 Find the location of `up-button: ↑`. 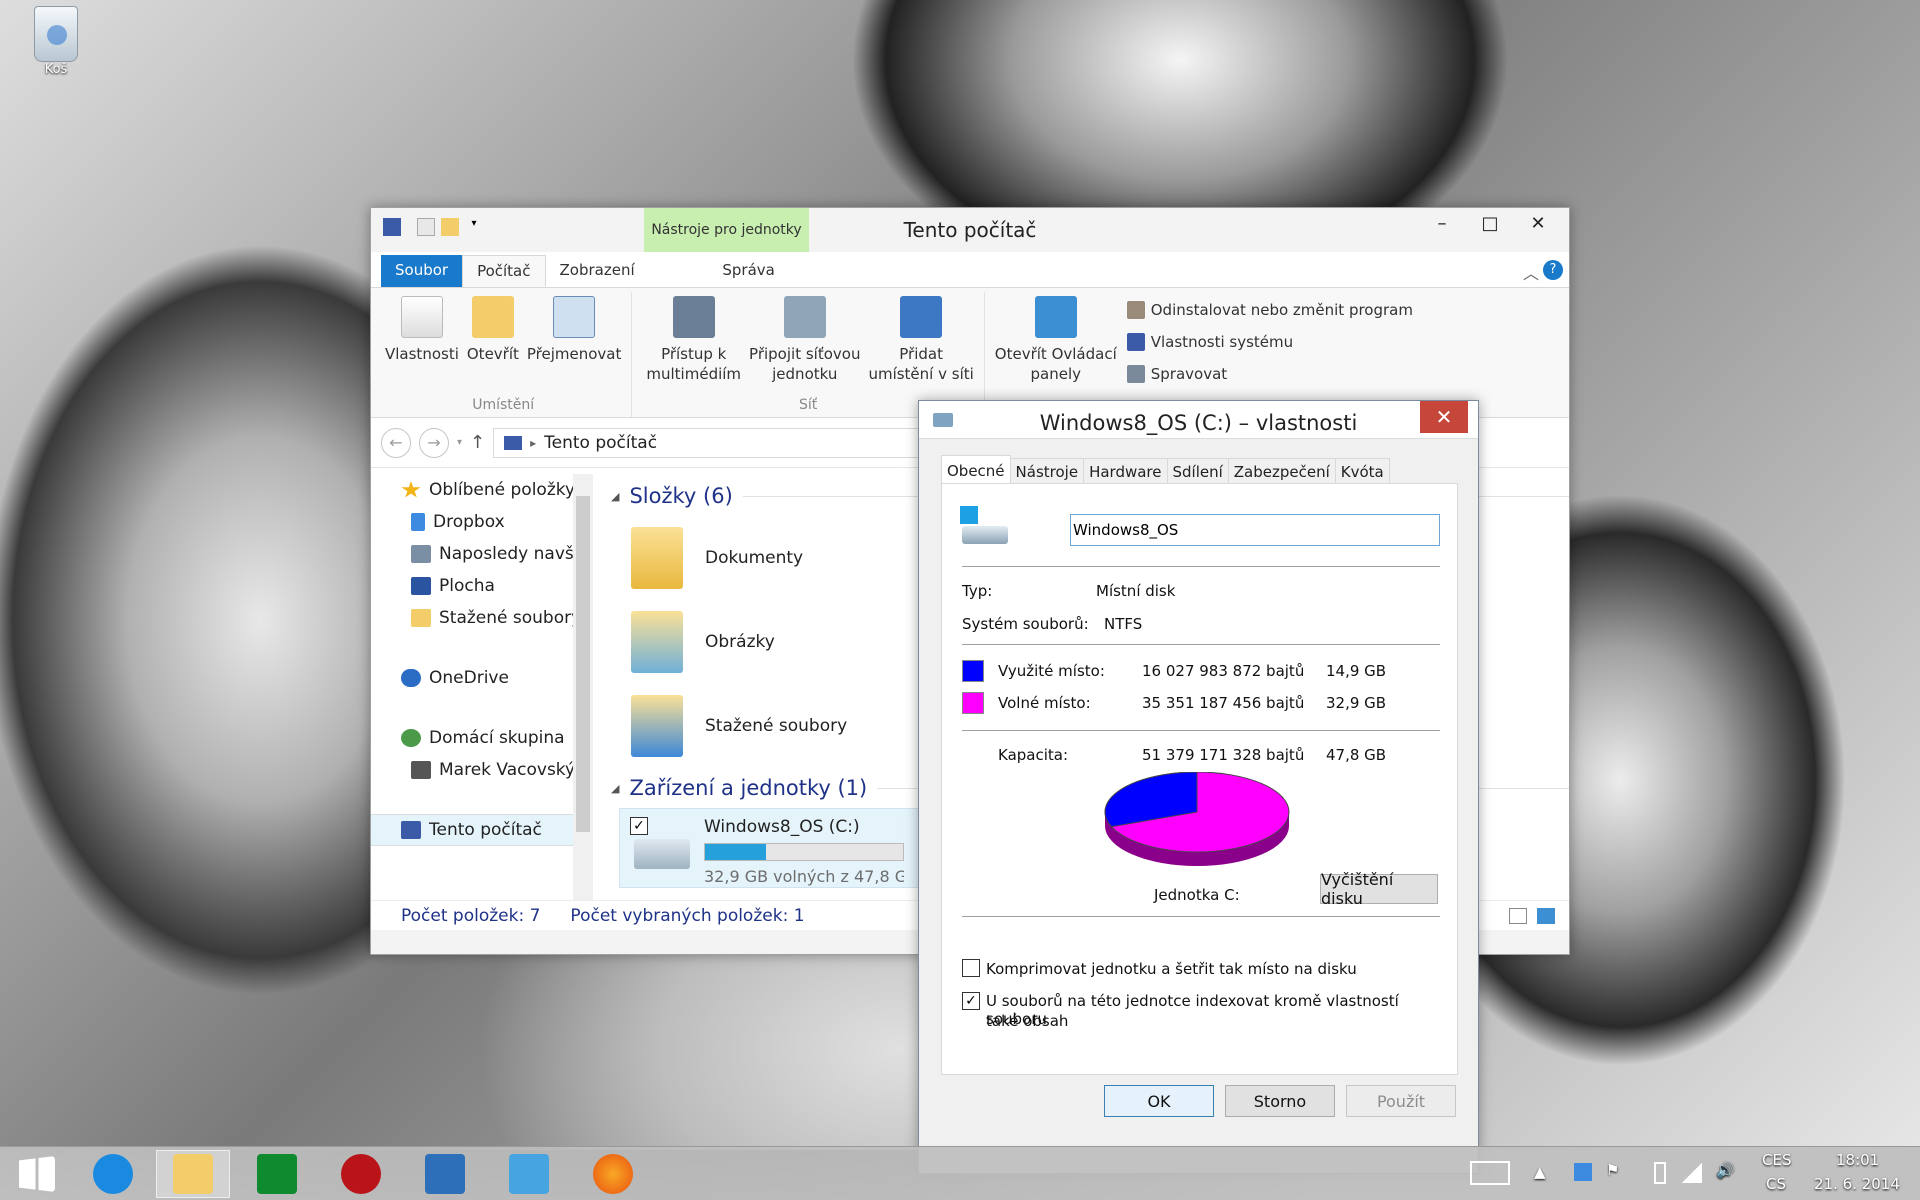

up-button: ↑ is located at coordinates (477, 442).